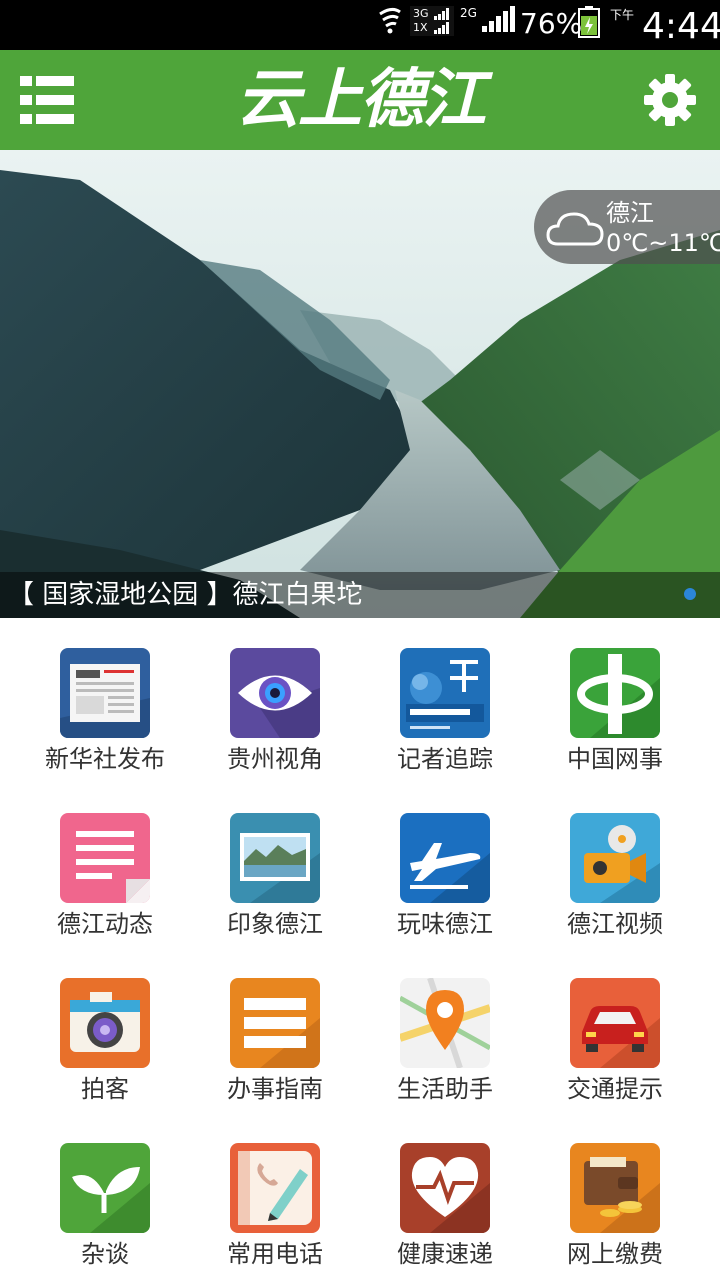 Image resolution: width=720 pixels, height=1280 pixels. Describe the element at coordinates (105, 1089) in the screenshot. I see `grid-item-label: 拍客` at that location.